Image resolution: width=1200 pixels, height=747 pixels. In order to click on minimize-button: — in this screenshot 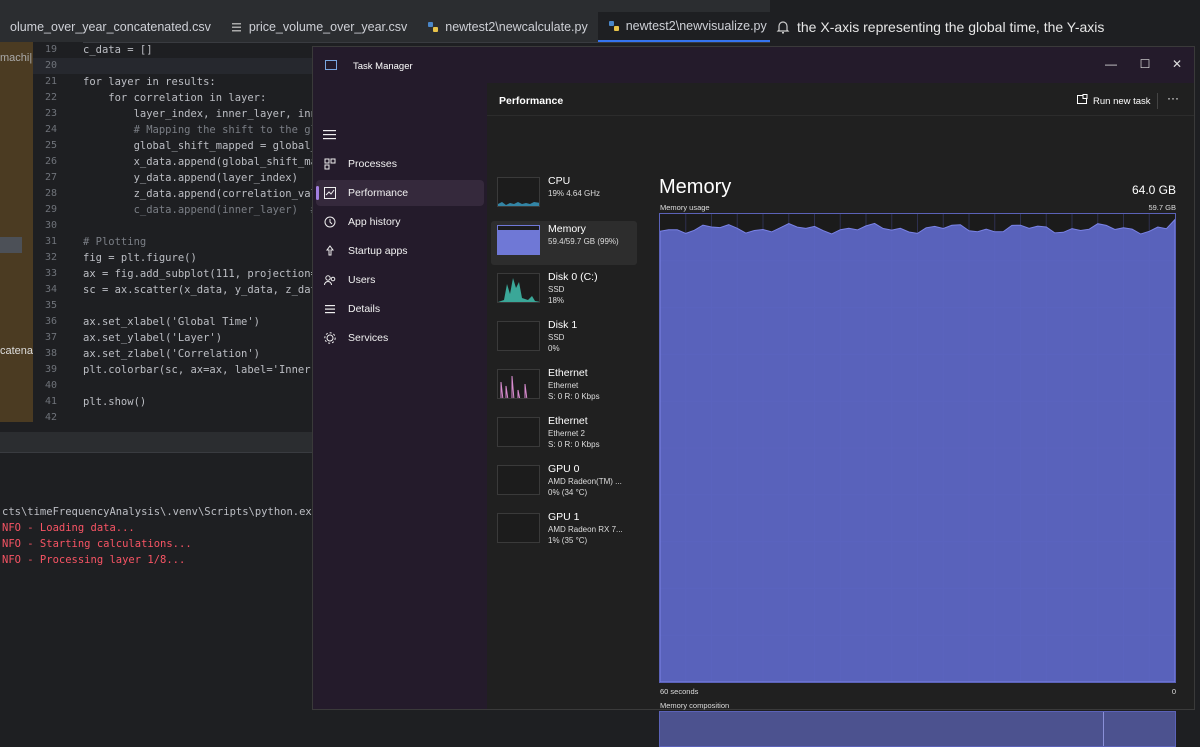, I will do `click(1111, 64)`.